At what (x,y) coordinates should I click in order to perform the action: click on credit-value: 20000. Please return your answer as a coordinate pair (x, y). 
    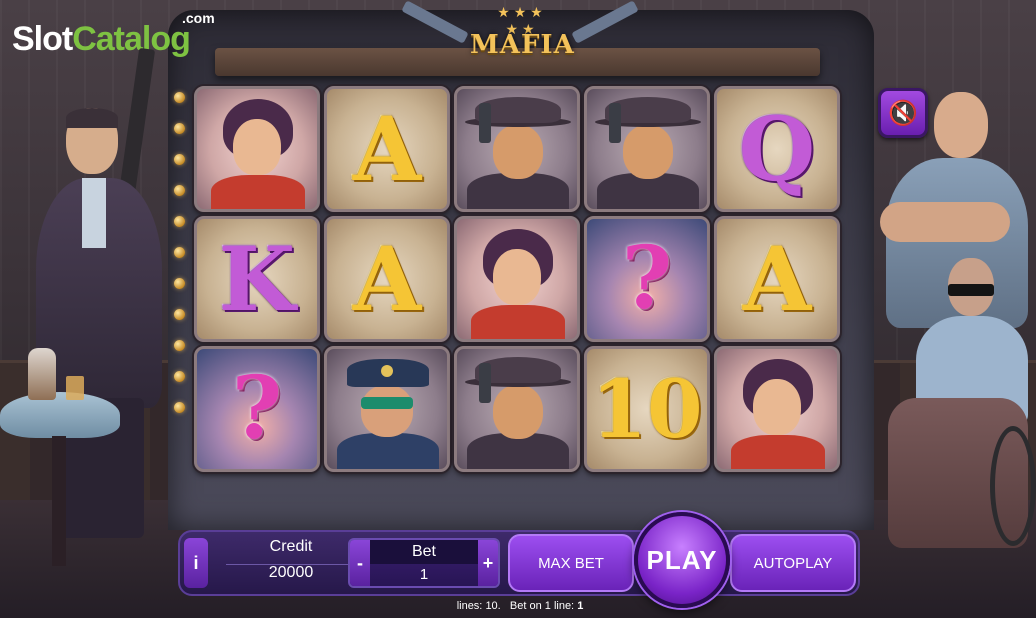
    Looking at the image, I should click on (291, 572).